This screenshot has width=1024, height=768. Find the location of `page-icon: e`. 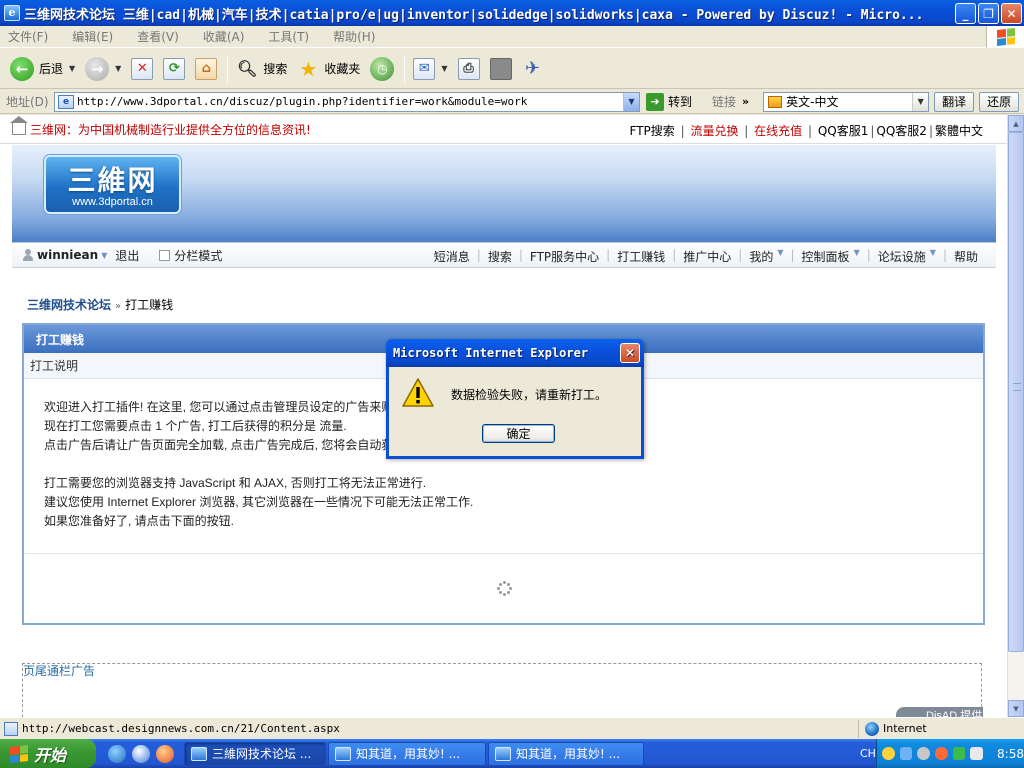

page-icon: e is located at coordinates (66, 101).